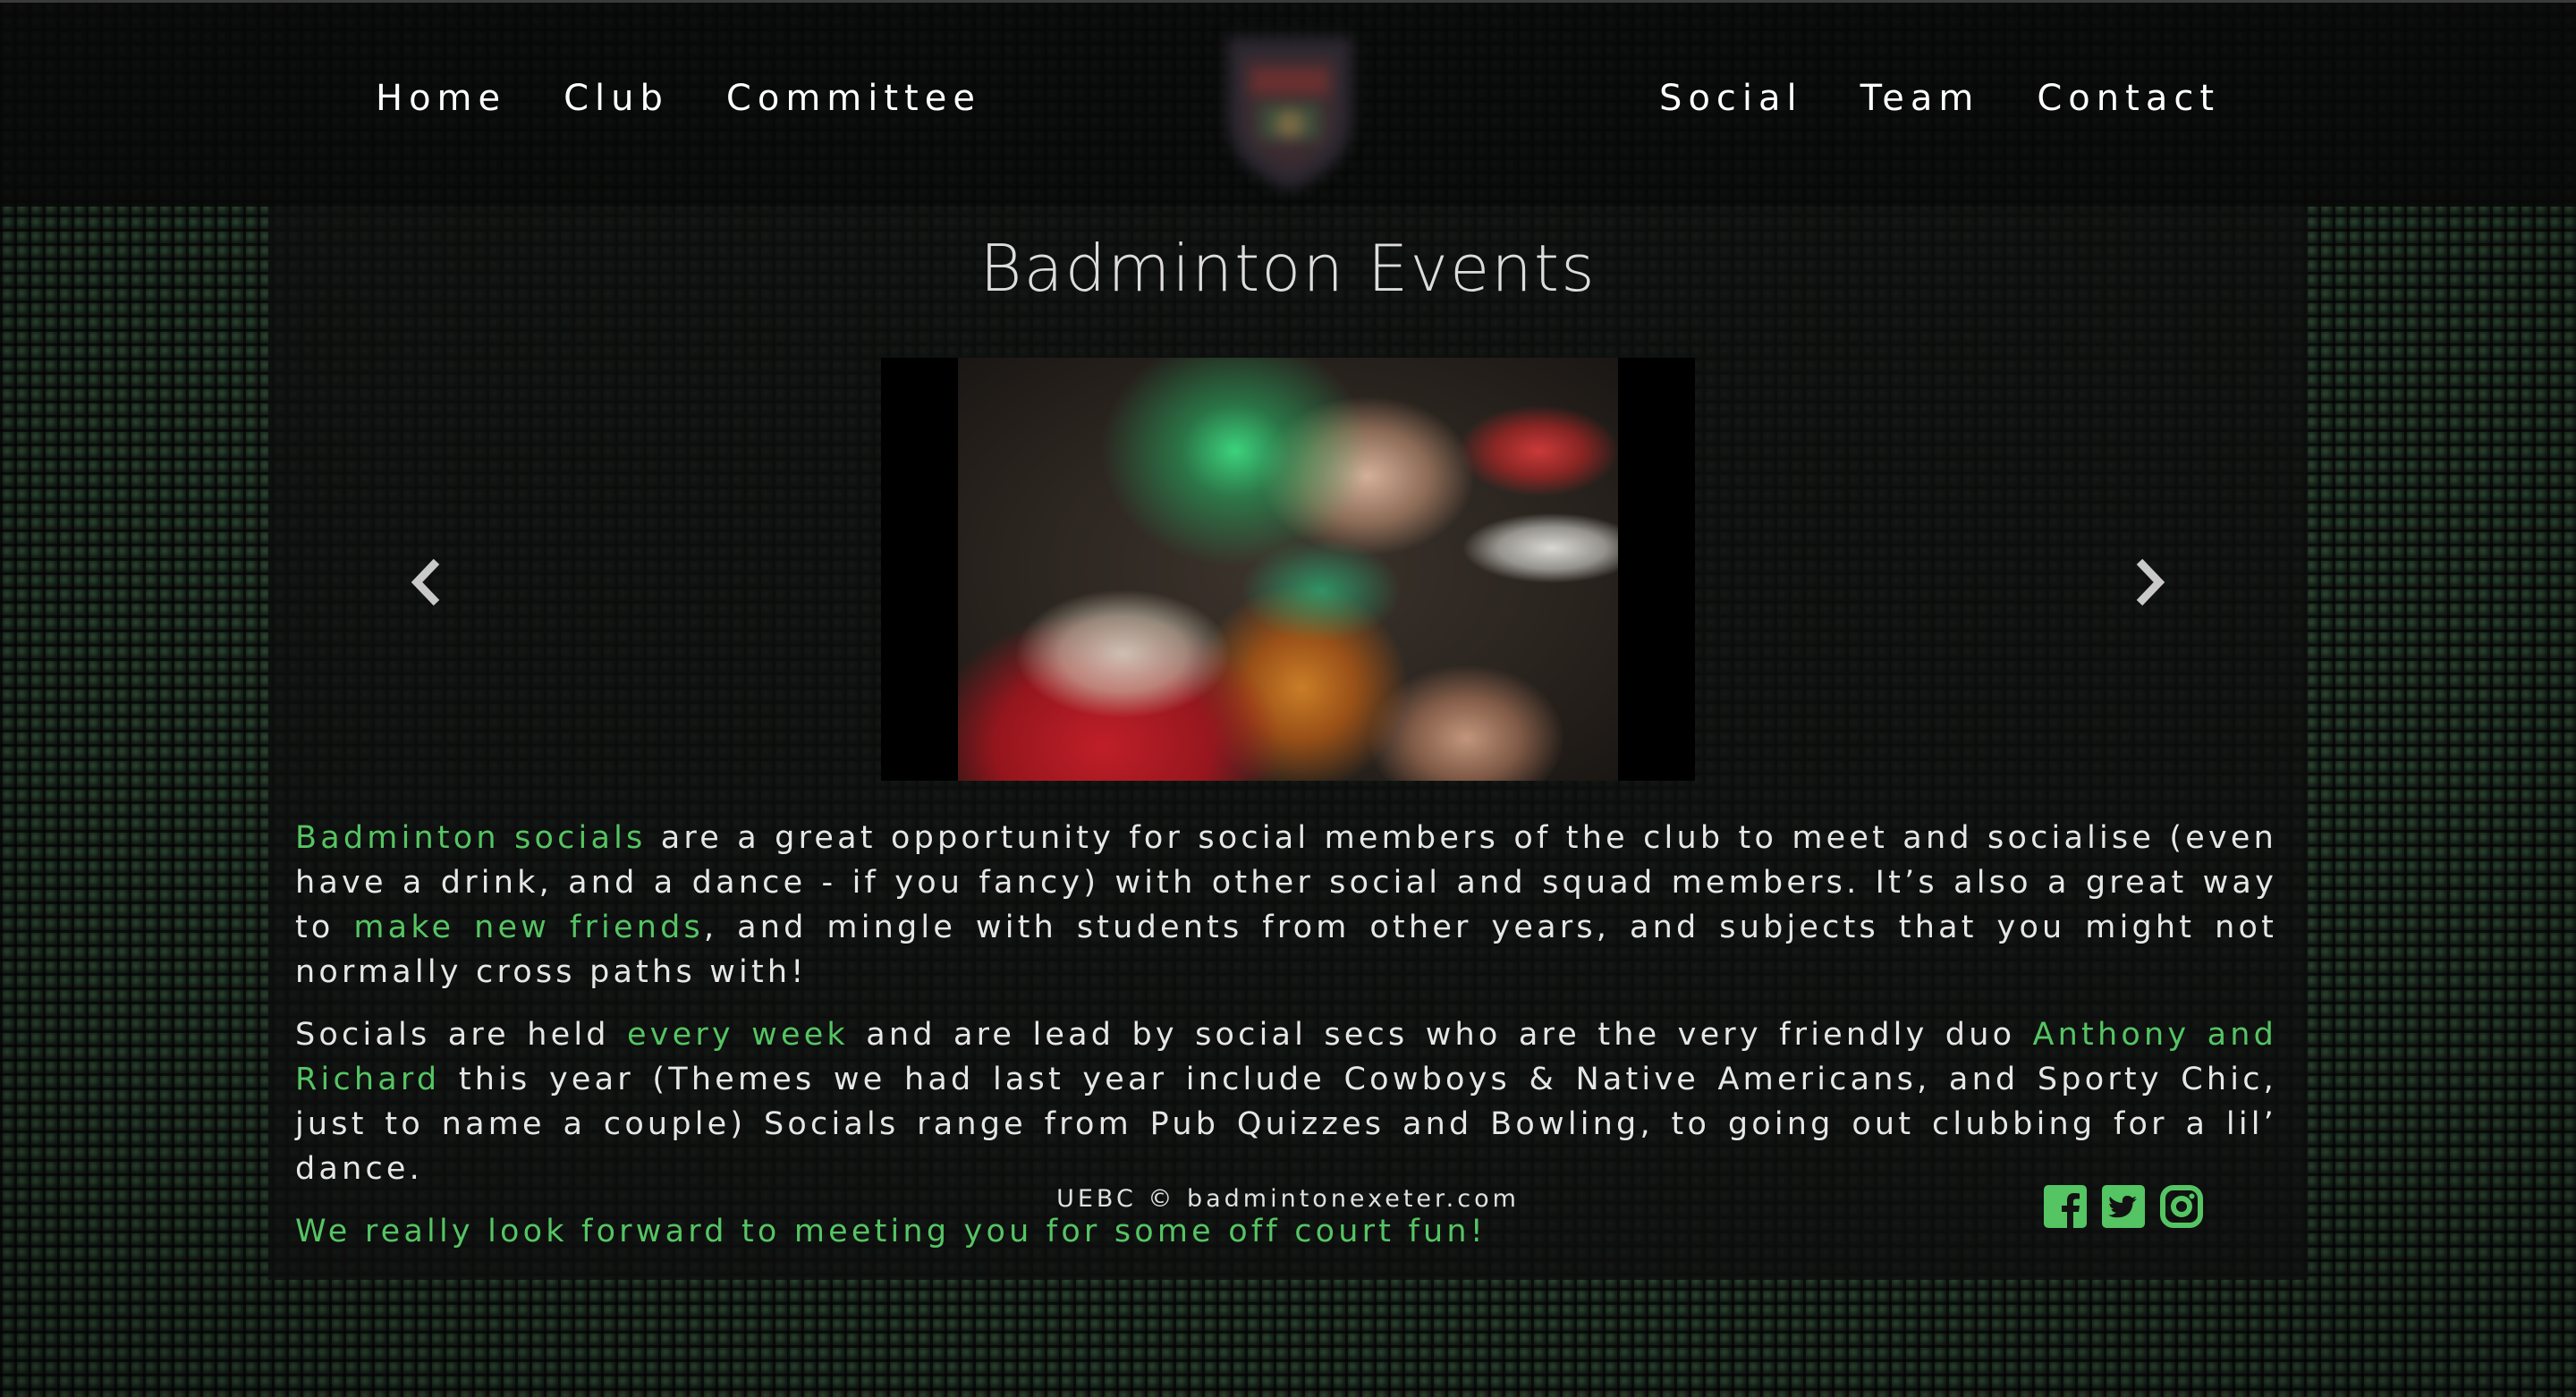 Image resolution: width=2576 pixels, height=1397 pixels. What do you see at coordinates (1920, 98) in the screenshot?
I see `nav-team-link: Team` at bounding box center [1920, 98].